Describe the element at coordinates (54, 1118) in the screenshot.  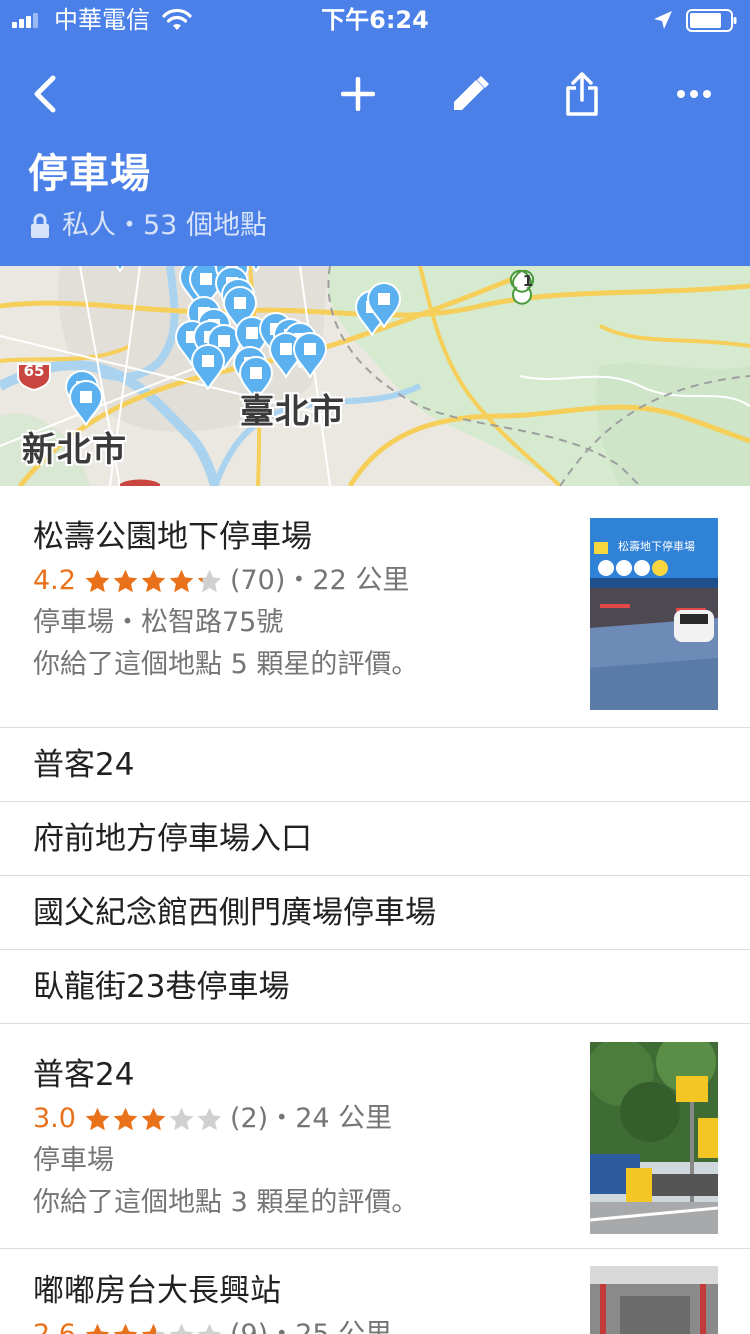
I see `rating-value: 3.0` at that location.